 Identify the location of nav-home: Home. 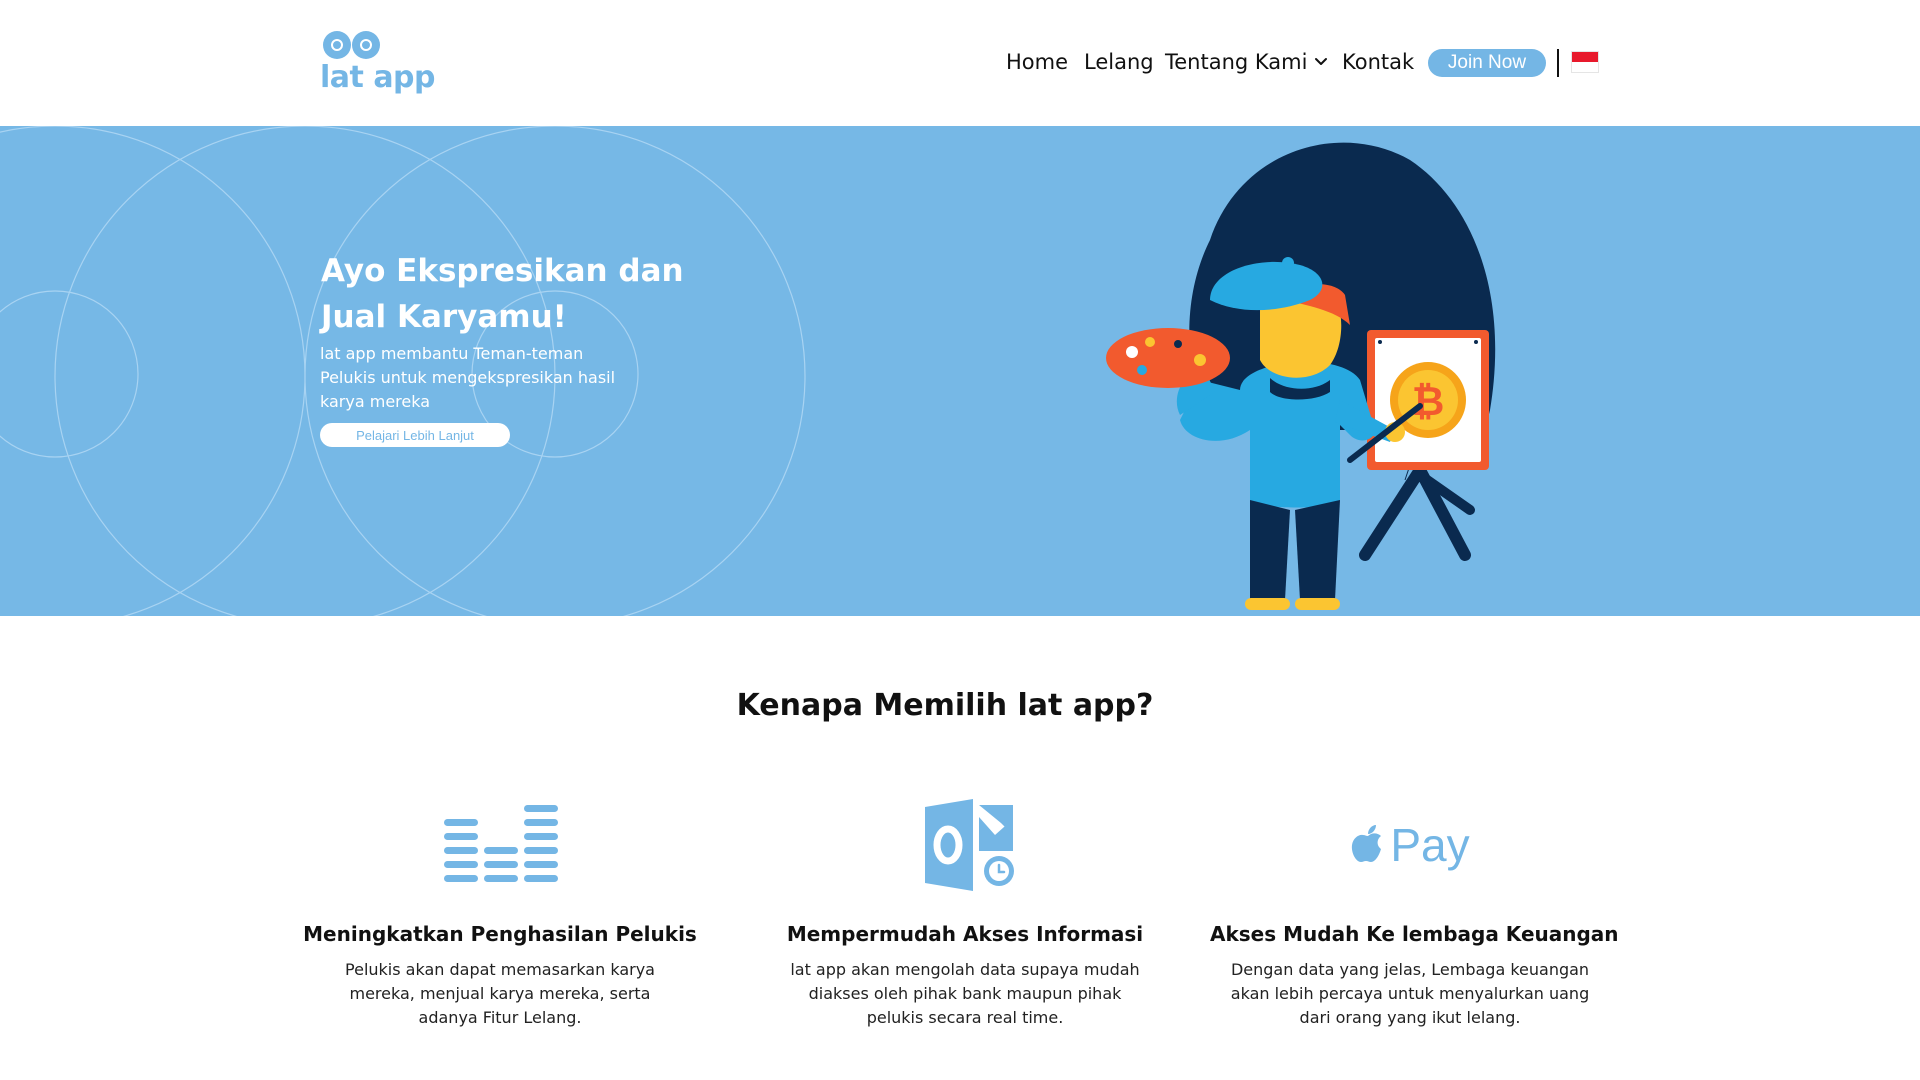
(1037, 62).